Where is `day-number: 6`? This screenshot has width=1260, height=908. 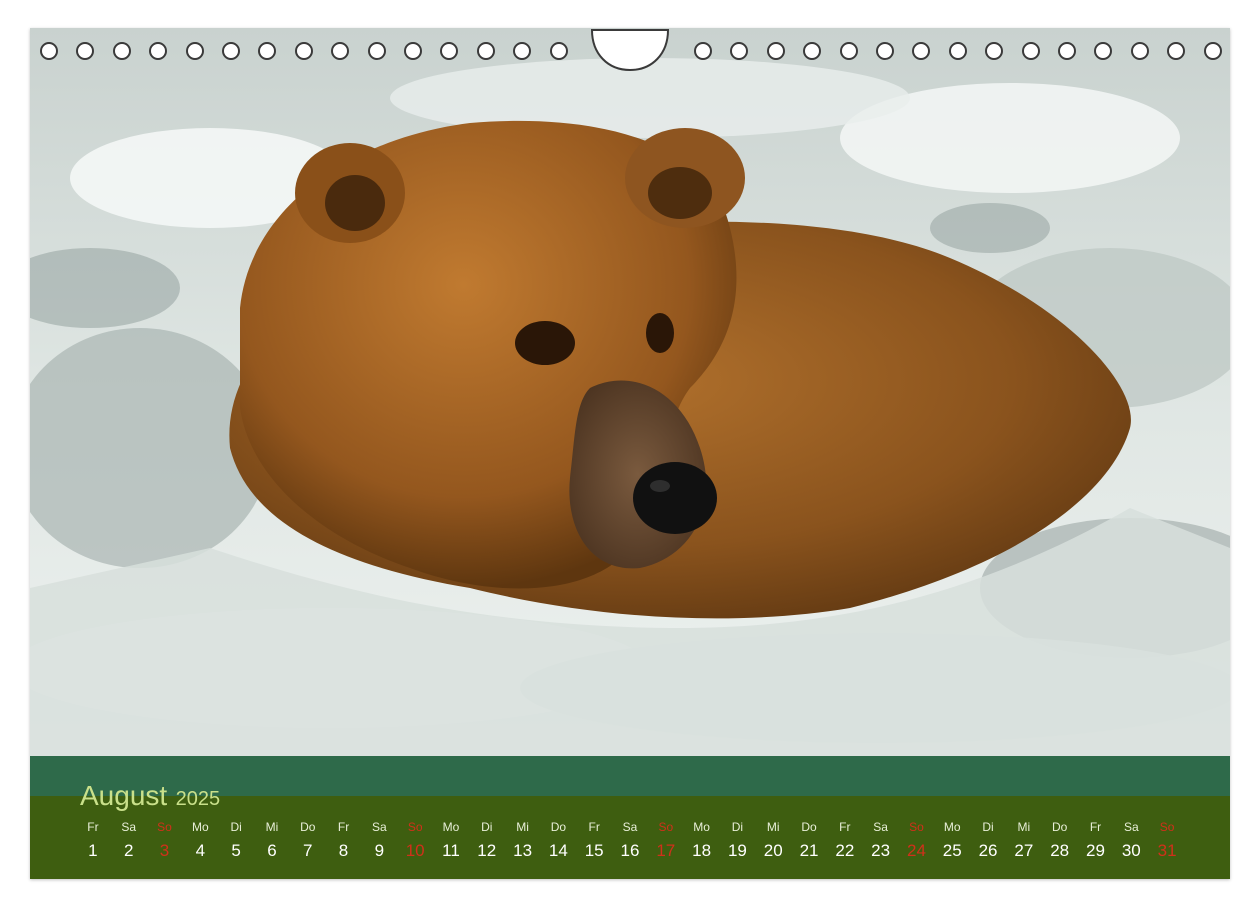 day-number: 6 is located at coordinates (272, 850).